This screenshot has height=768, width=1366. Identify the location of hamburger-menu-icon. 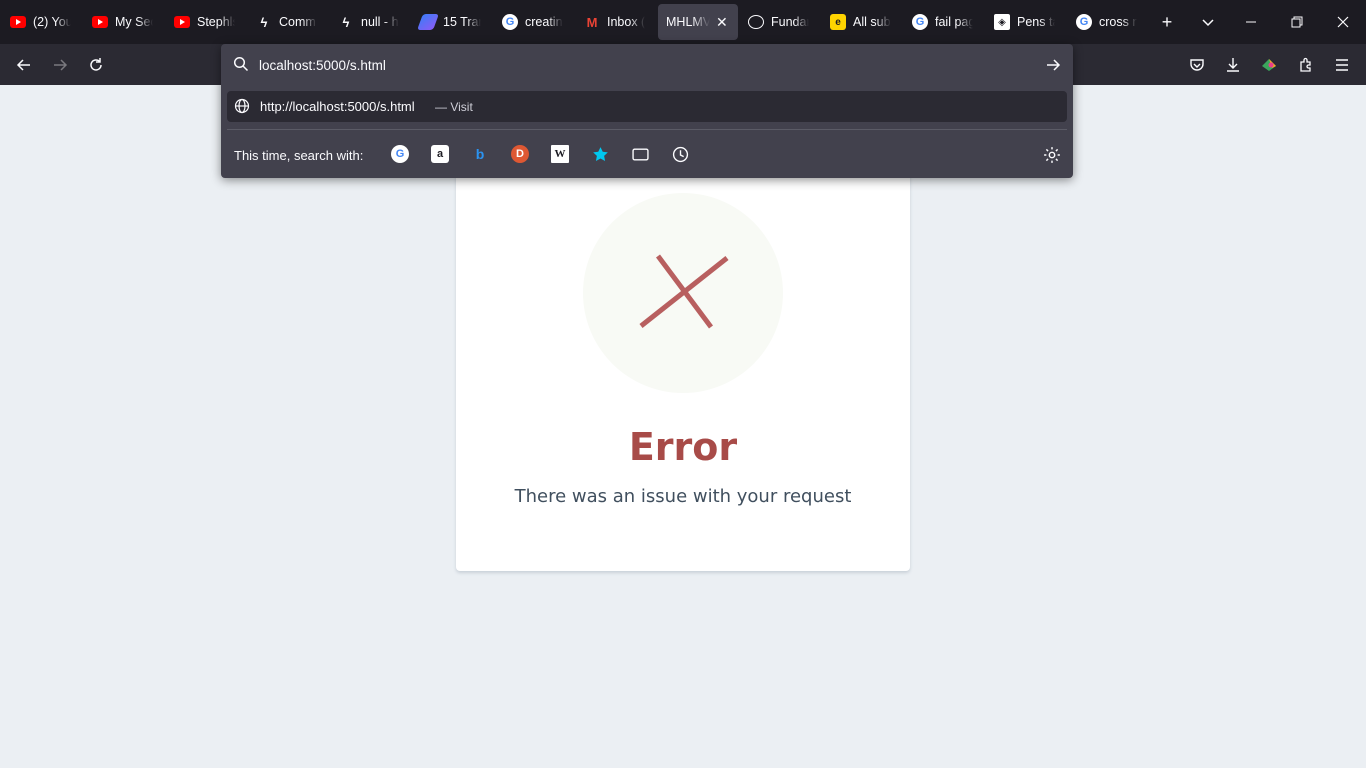
(1342, 65).